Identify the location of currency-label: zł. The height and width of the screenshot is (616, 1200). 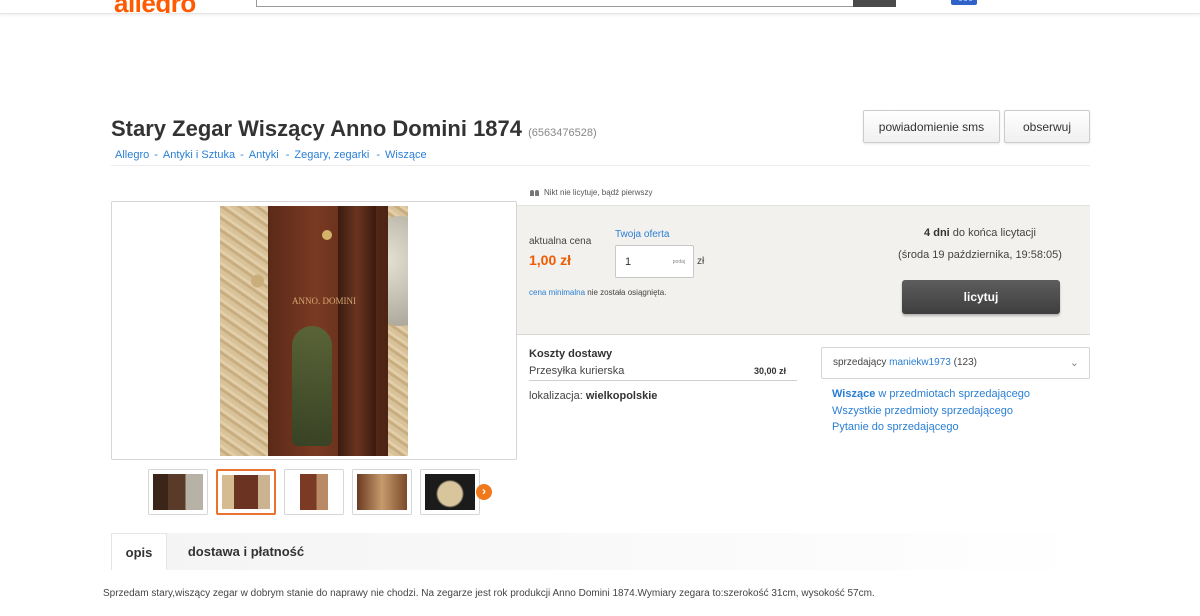
(701, 261).